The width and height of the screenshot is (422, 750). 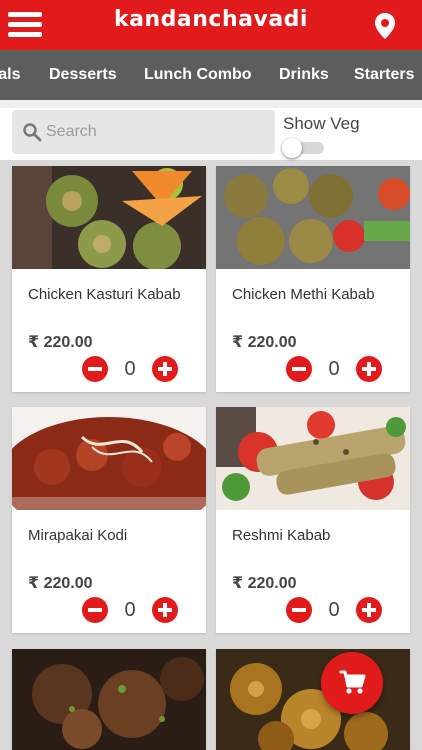 I want to click on shopping-cart-icon, so click(x=352, y=682).